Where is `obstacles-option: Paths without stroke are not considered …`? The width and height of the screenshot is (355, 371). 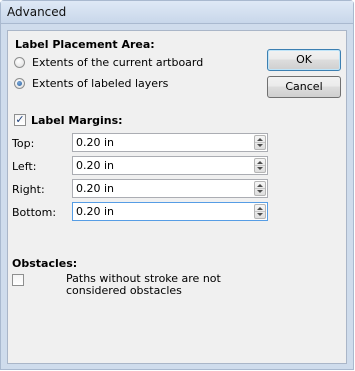 obstacles-option: Paths without stroke are not considered … is located at coordinates (142, 288).